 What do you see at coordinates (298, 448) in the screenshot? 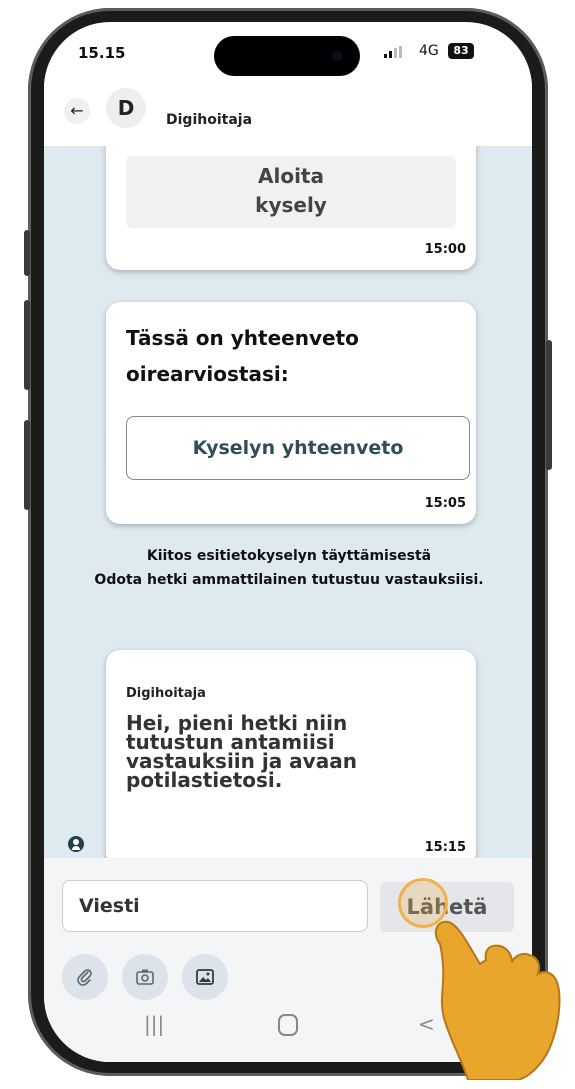
I see `survey-summary-button: Kyselyn yhteenveto` at bounding box center [298, 448].